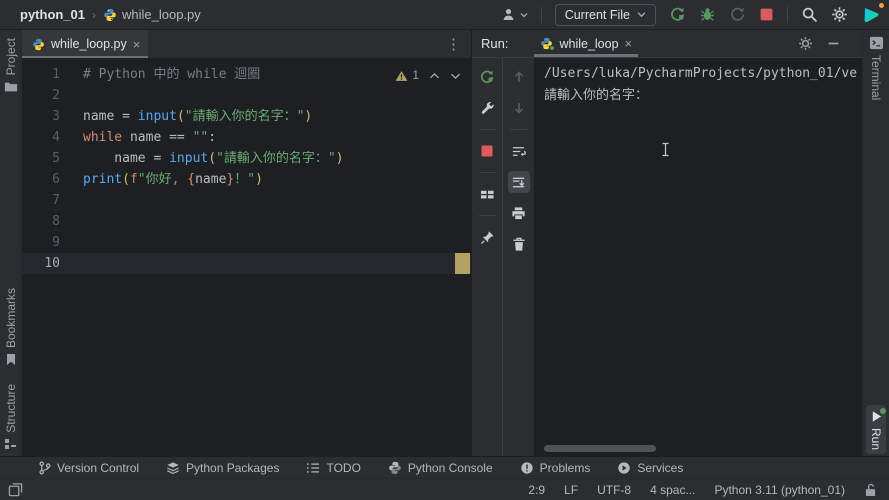 The width and height of the screenshot is (889, 500). What do you see at coordinates (246, 116) in the screenshot?
I see `code-line: 3 name = input("請輸入你的名字：")` at bounding box center [246, 116].